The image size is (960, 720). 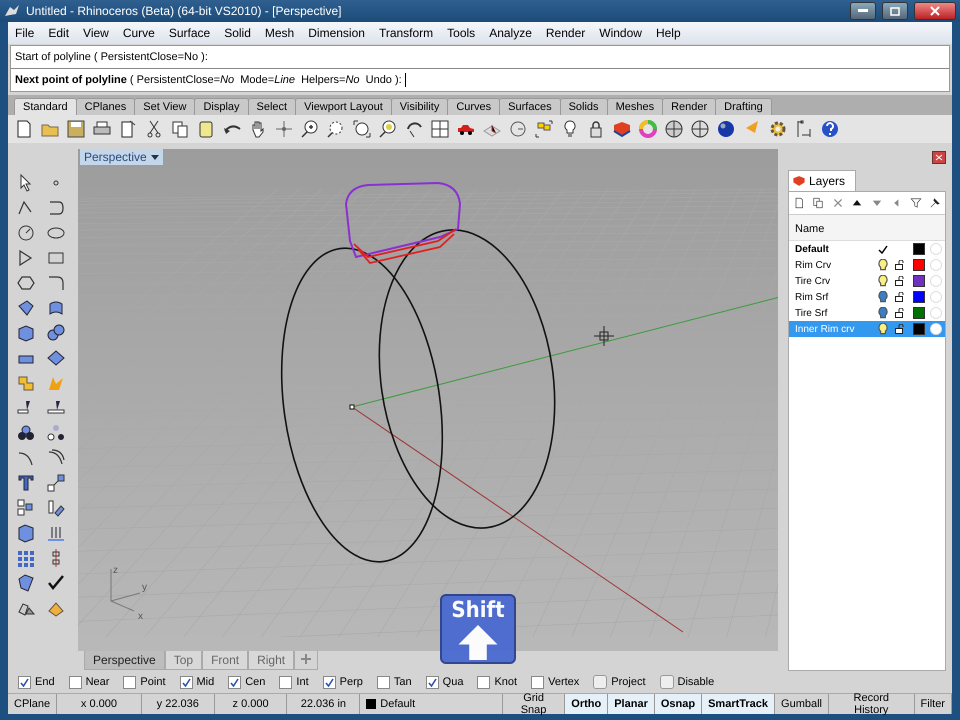 What do you see at coordinates (106, 106) in the screenshot?
I see `toolbar-tab: CPlanes` at bounding box center [106, 106].